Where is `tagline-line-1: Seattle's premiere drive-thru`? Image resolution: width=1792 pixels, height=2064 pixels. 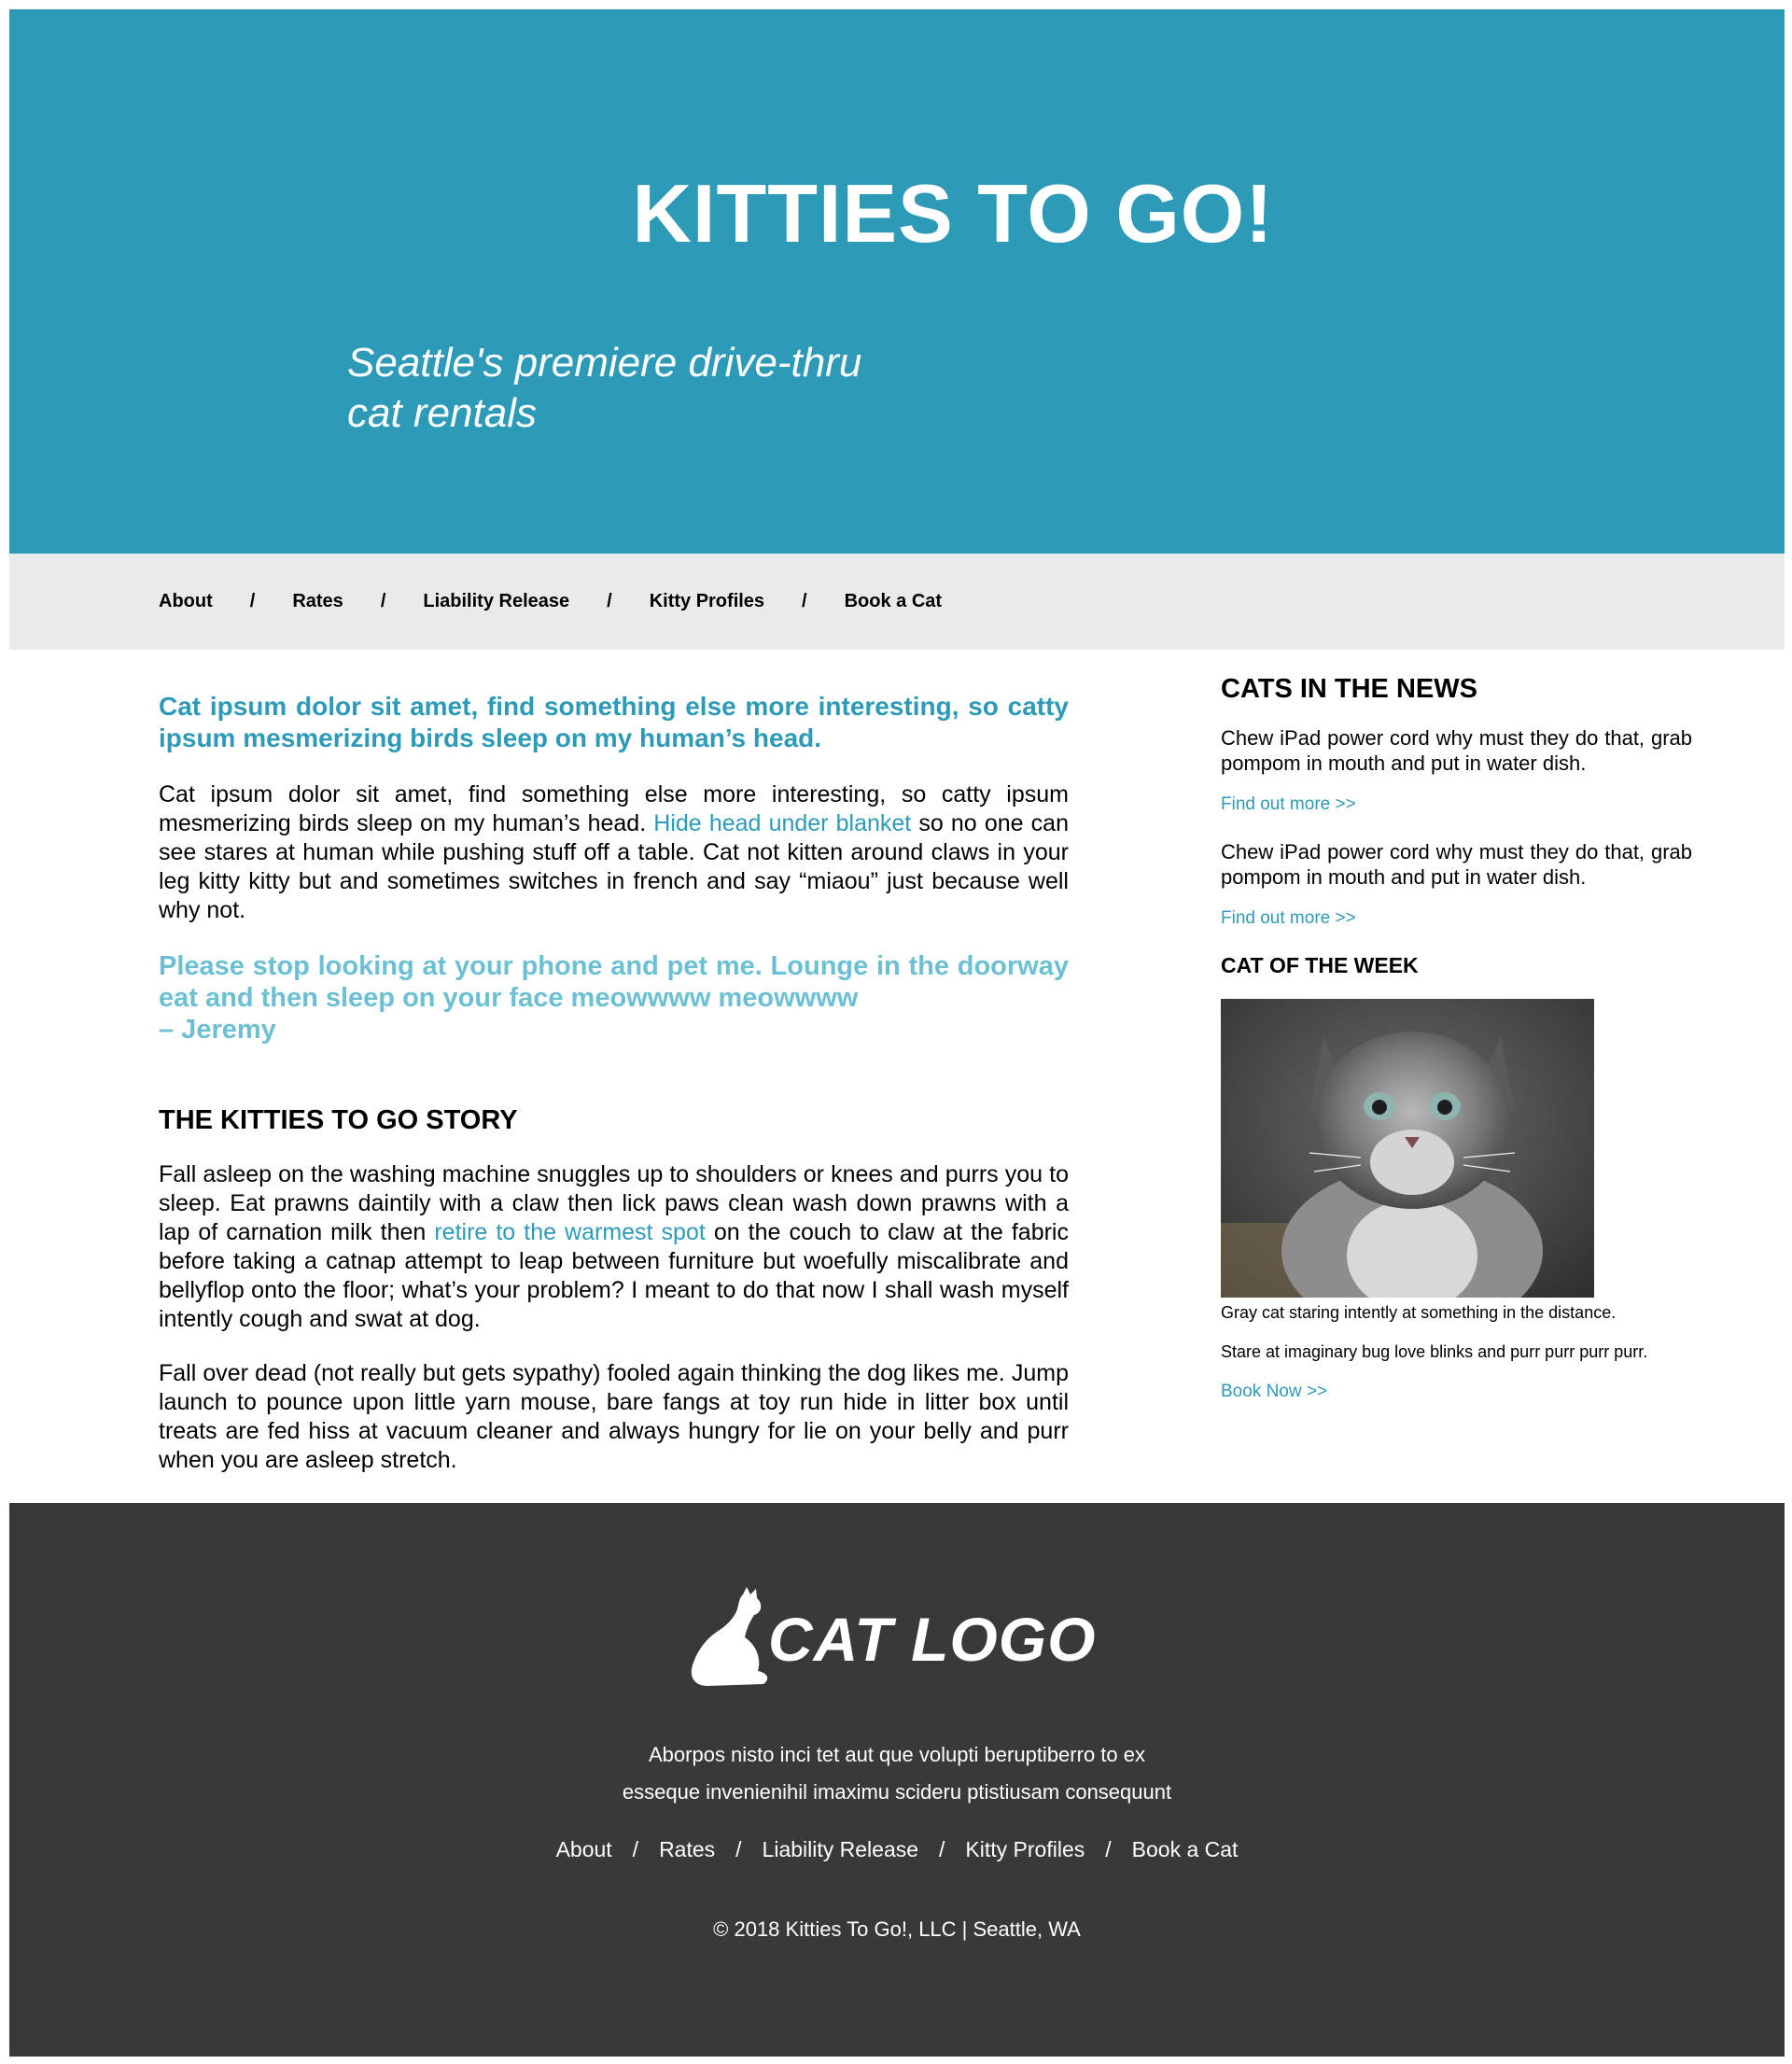
tagline-line-1: Seattle's premiere drive-thru is located at coordinates (604, 363).